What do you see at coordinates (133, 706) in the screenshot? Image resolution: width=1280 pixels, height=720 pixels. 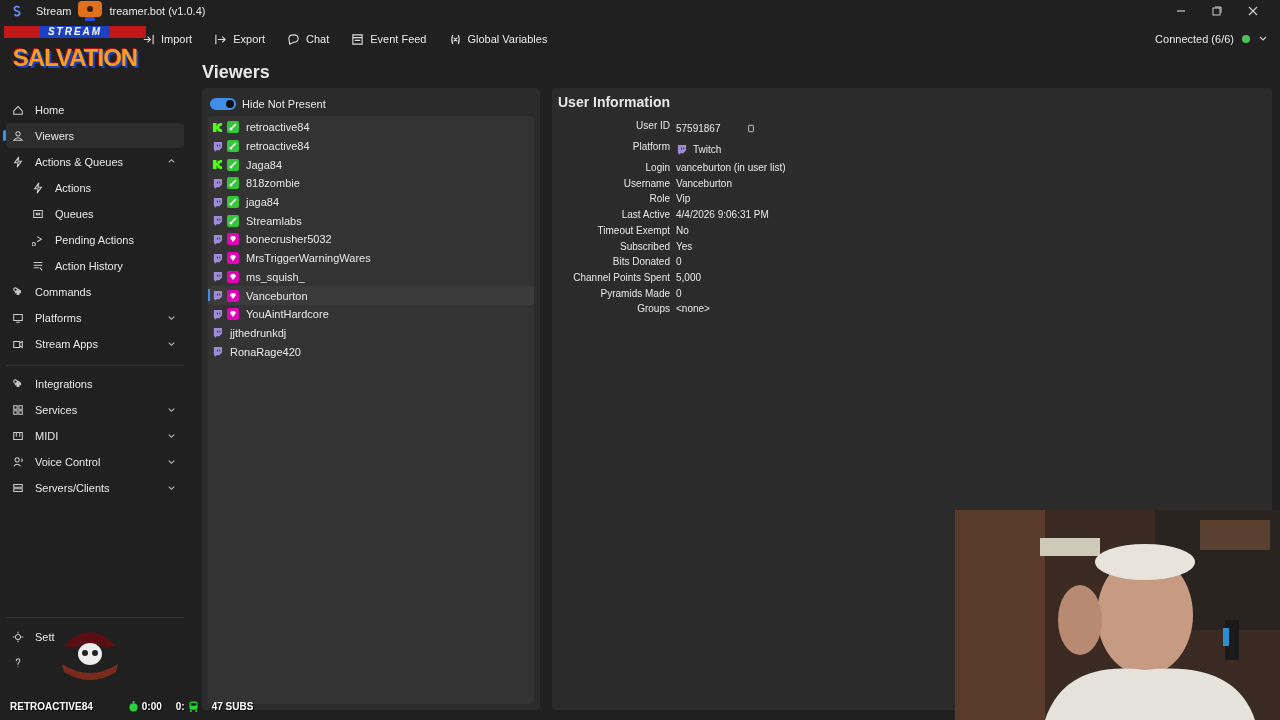 I see `stopwatch-icon` at bounding box center [133, 706].